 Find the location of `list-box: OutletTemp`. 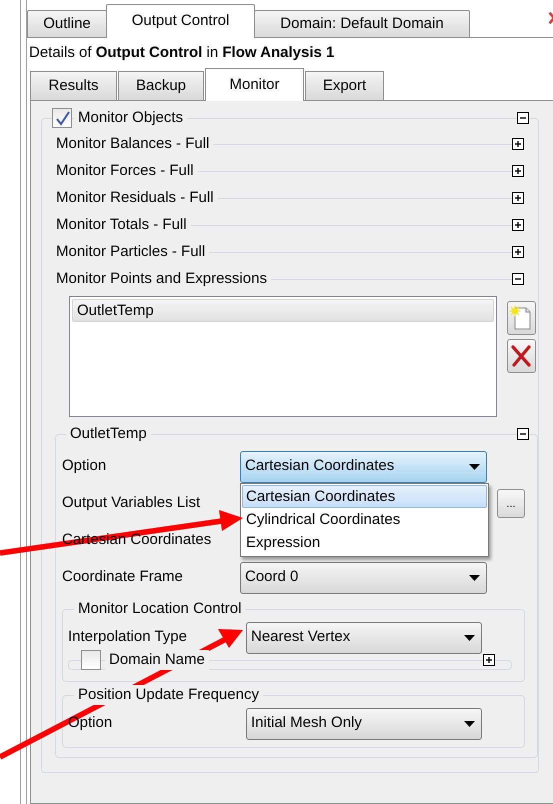

list-box: OutletTemp is located at coordinates (283, 356).